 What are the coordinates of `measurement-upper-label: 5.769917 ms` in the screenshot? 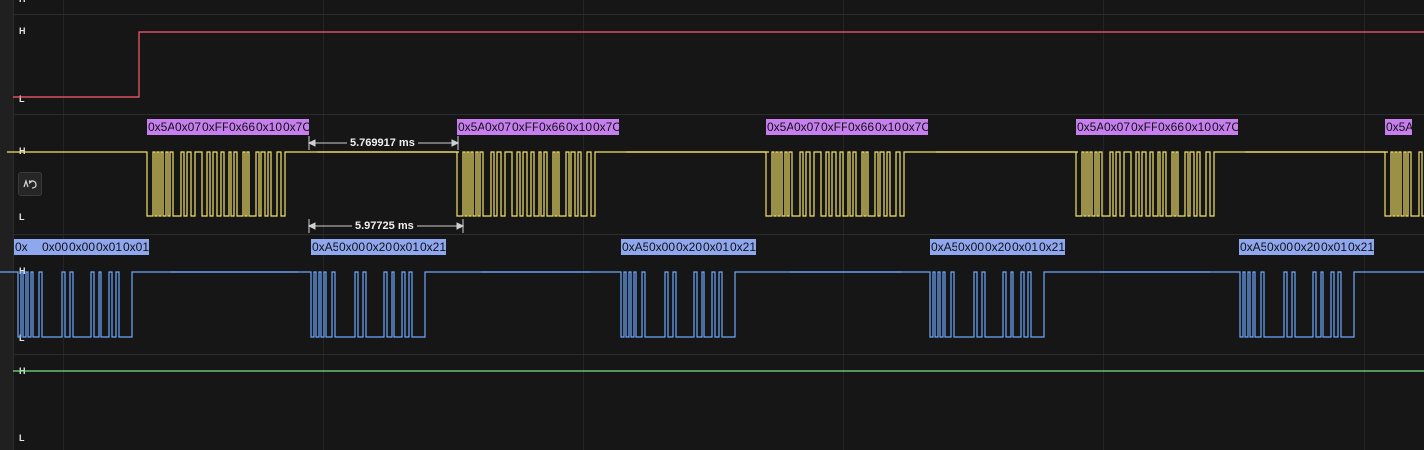 It's located at (382, 143).